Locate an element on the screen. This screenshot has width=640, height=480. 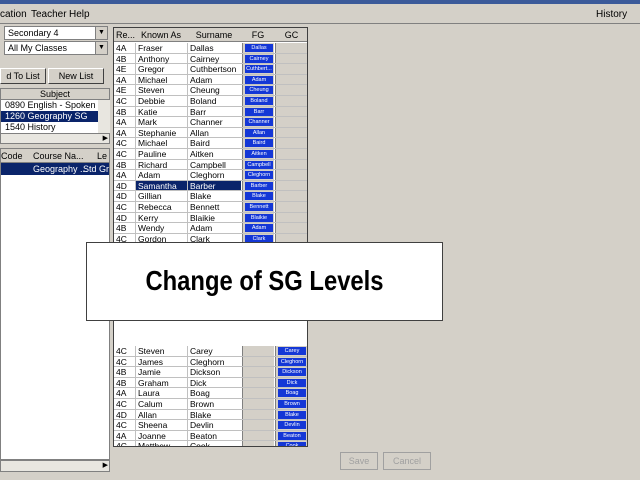
cell-surname: Beaton is located at coordinates (214, 435).